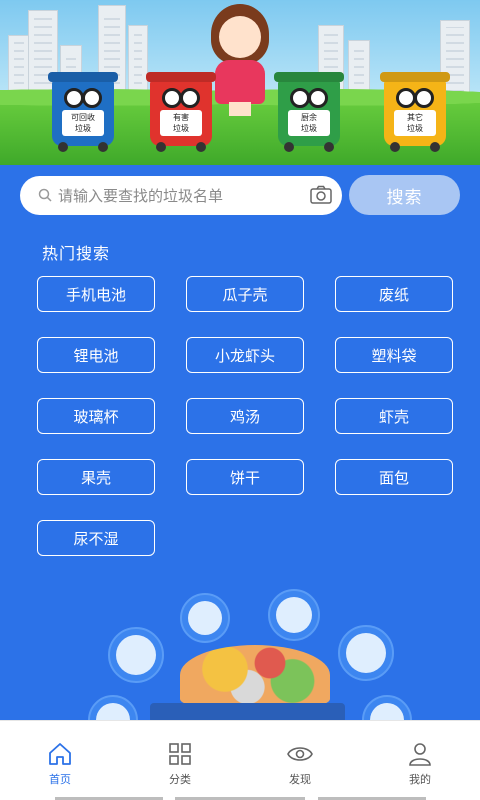 Image resolution: width=480 pixels, height=800 pixels. I want to click on hot-search-chip: 虾壳, so click(394, 416).